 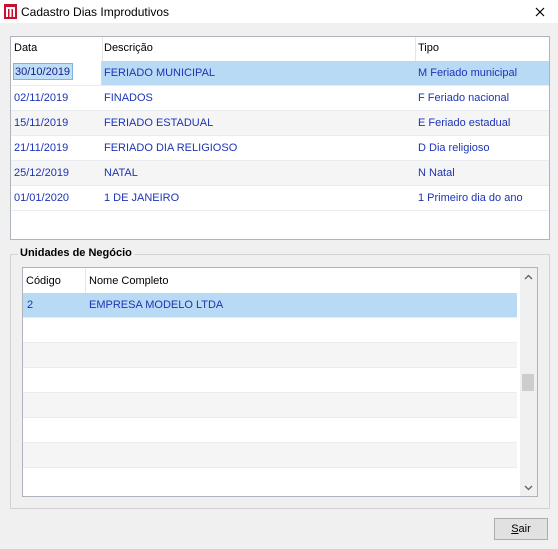 I want to click on sair-button: Sair, so click(x=521, y=529).